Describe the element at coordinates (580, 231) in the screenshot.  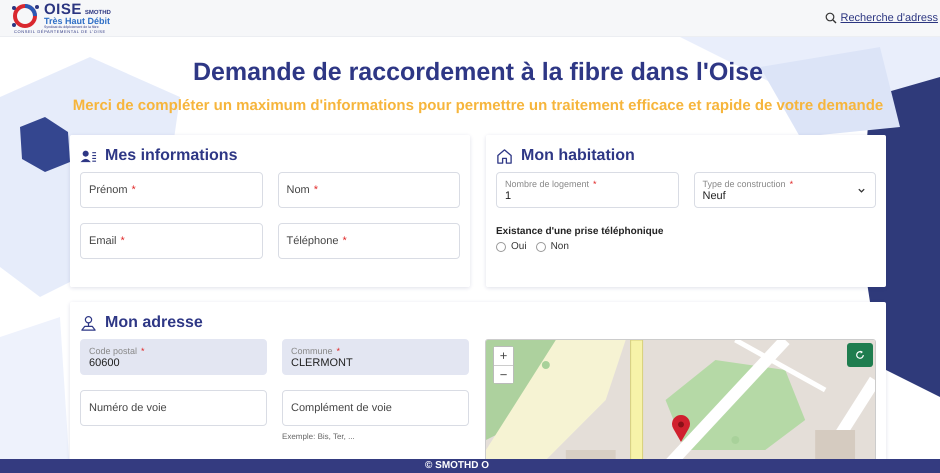
I see `radio-group-label: Existance d'une prise téléphonique` at that location.